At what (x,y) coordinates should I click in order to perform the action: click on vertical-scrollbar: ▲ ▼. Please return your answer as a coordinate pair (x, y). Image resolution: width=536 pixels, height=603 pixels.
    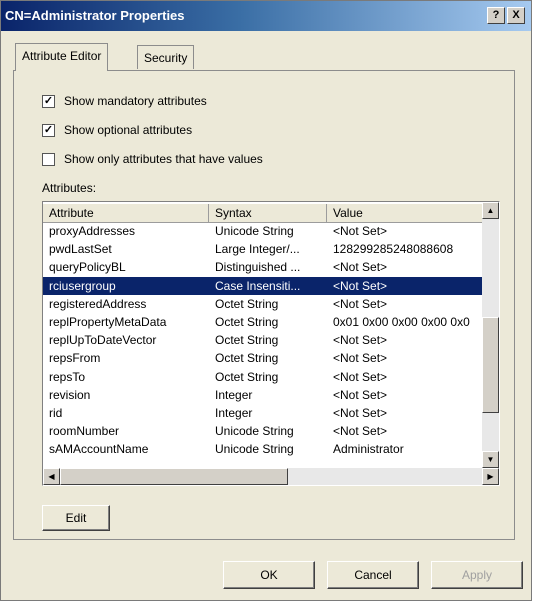
    Looking at the image, I should click on (490, 335).